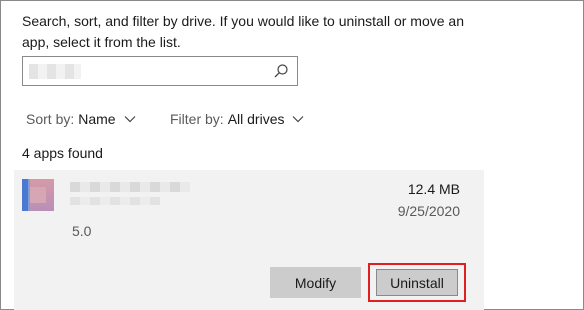 This screenshot has height=310, width=584. I want to click on app-size: 12.4 MB, so click(433, 189).